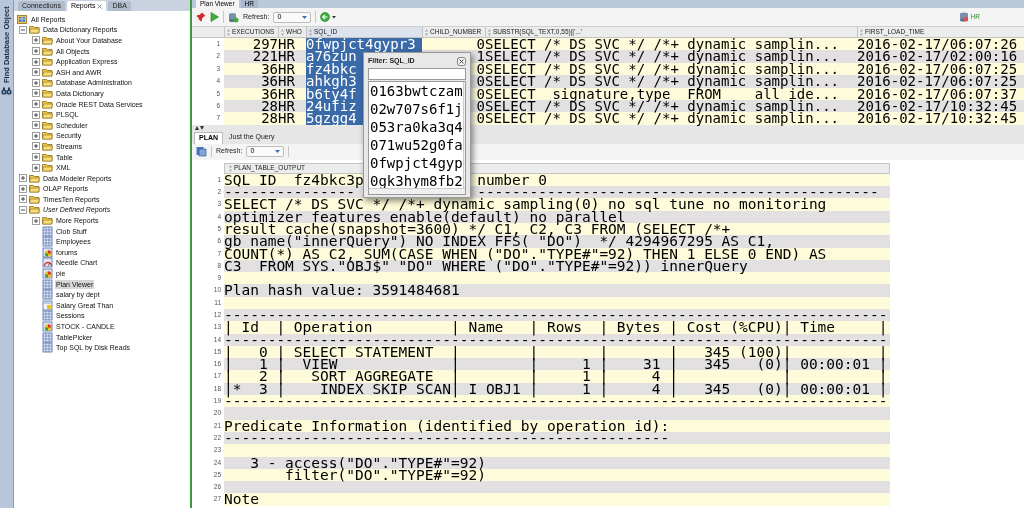 This screenshot has width=1024, height=508. What do you see at coordinates (940, 118) in the screenshot?
I see `table-cell: 2016-02-17/10:32:45` at bounding box center [940, 118].